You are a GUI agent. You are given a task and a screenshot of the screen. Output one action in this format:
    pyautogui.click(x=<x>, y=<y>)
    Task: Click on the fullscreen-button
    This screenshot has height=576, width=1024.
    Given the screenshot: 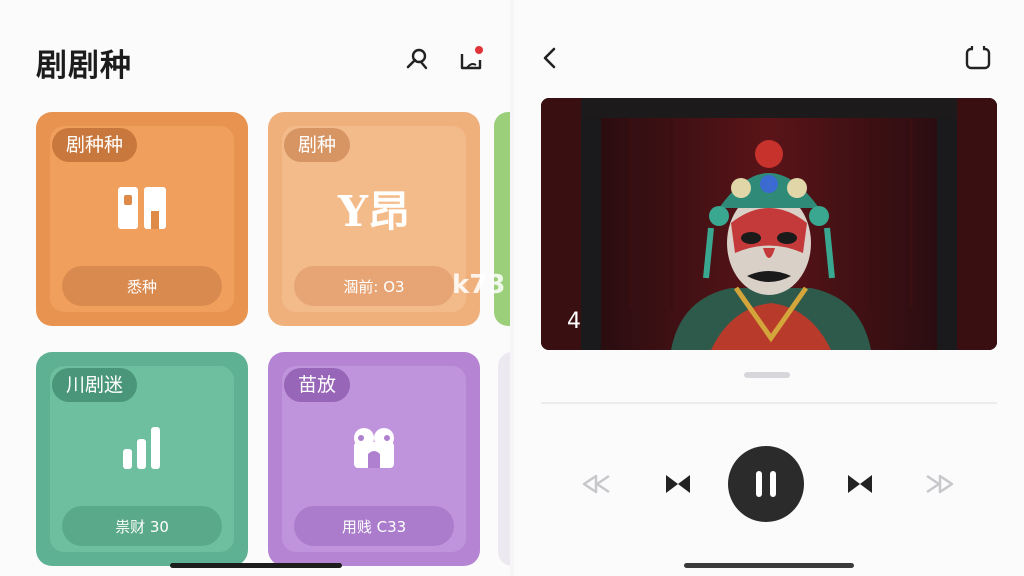 What is the action you would take?
    pyautogui.click(x=978, y=58)
    